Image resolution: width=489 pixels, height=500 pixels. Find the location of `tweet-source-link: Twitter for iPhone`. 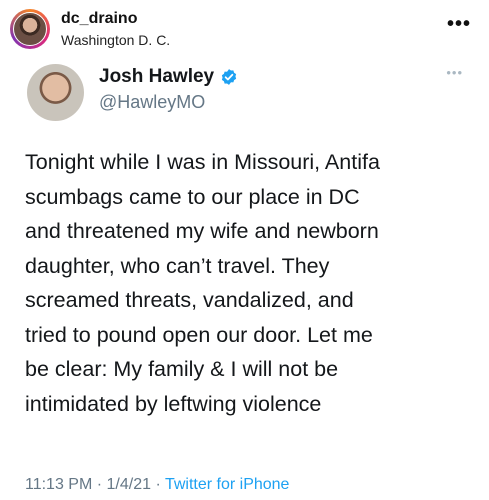

tweet-source-link: Twitter for iPhone is located at coordinates (227, 484).